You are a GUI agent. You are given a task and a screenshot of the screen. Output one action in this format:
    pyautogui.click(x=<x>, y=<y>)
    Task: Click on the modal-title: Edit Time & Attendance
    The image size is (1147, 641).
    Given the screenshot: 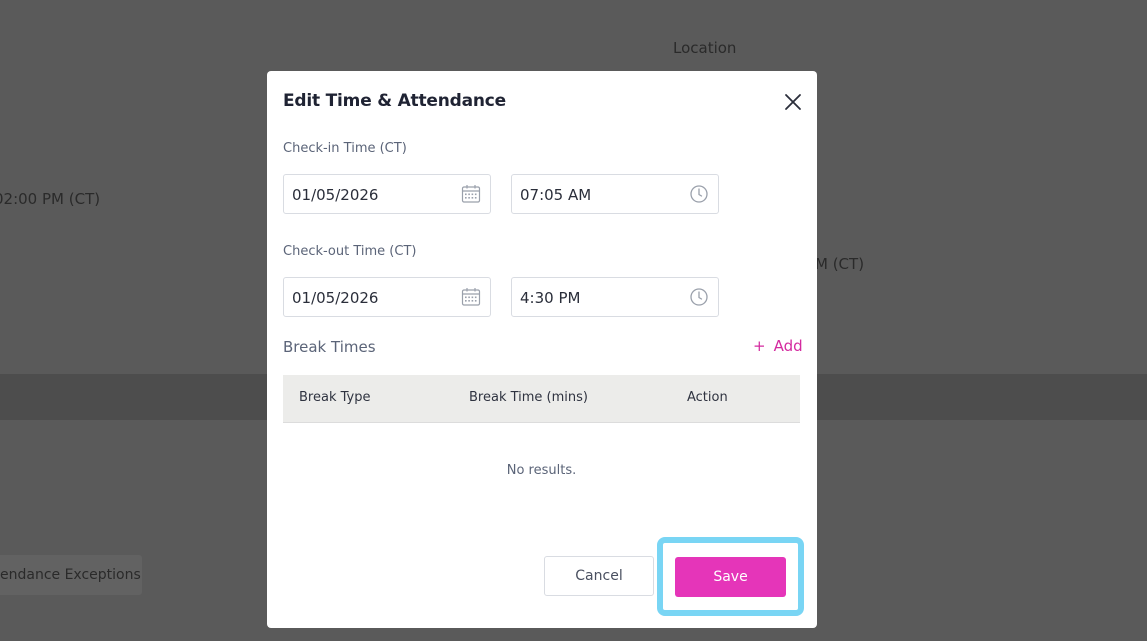 What is the action you would take?
    pyautogui.click(x=394, y=101)
    